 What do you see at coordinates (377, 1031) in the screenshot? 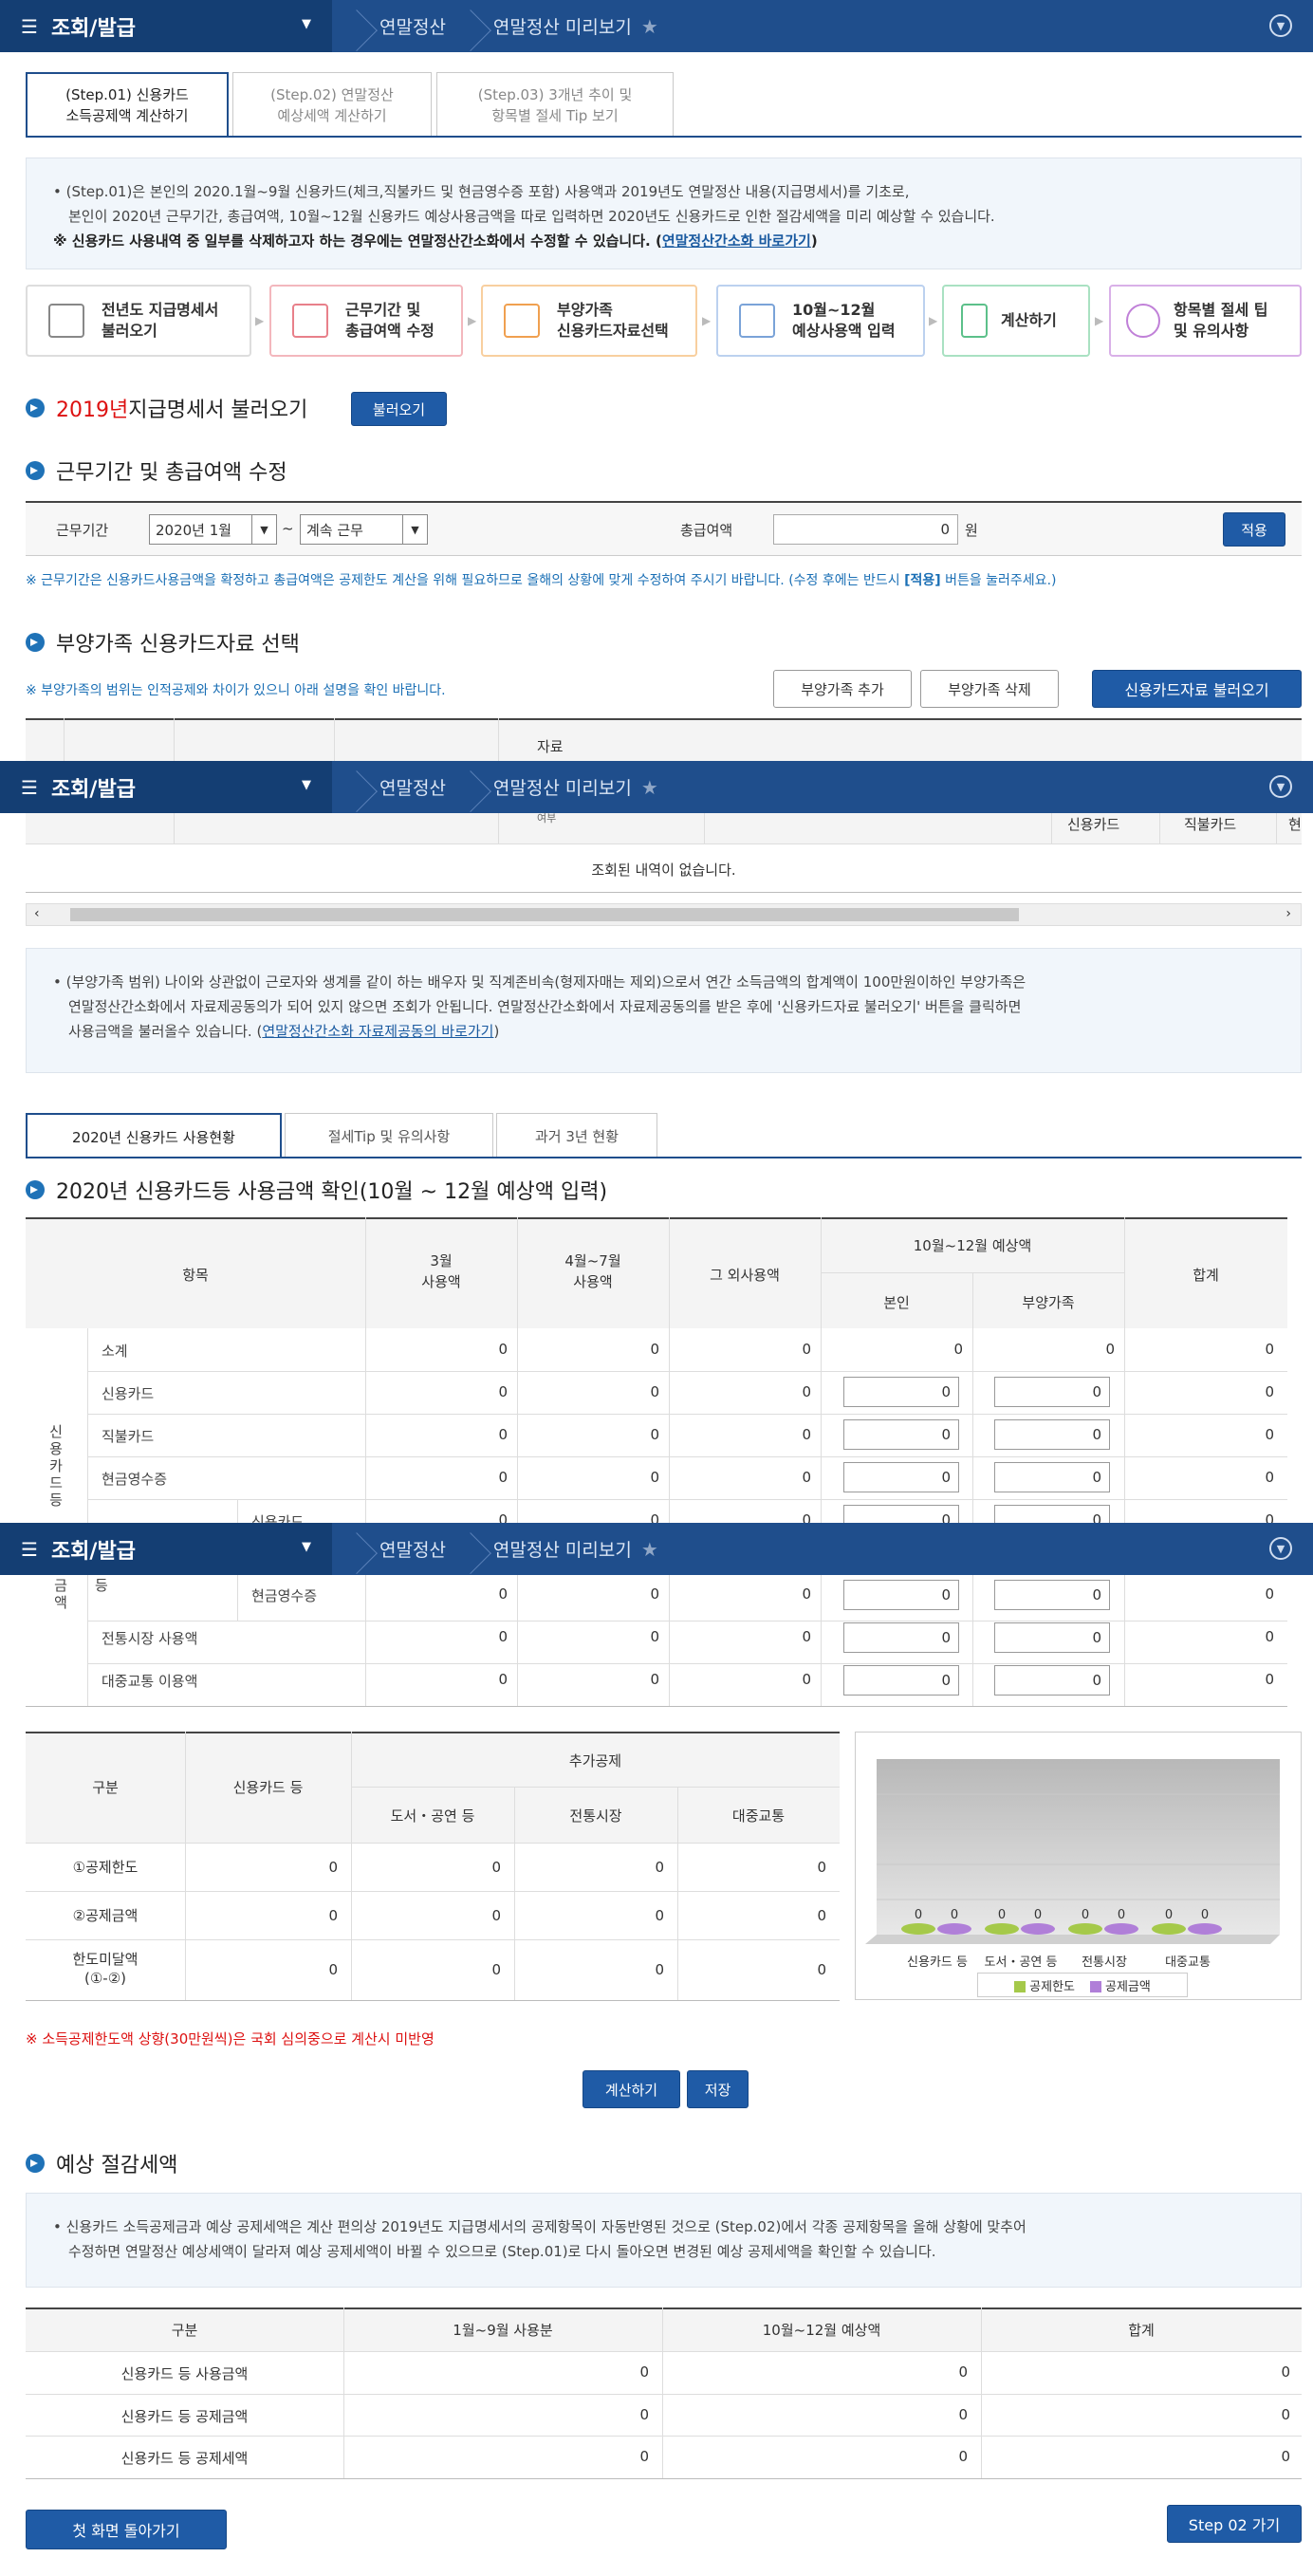
I see `consent-link: 연말정산간소화 자료제공동의 바로가기` at bounding box center [377, 1031].